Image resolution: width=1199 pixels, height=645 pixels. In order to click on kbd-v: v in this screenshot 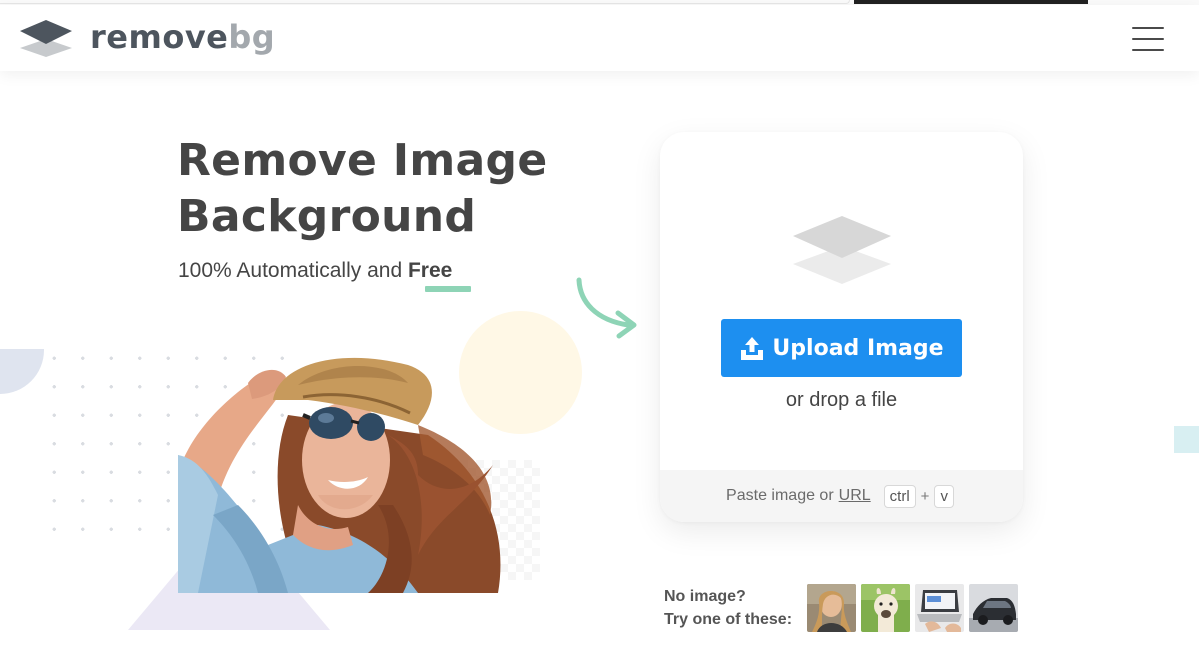, I will do `click(944, 496)`.